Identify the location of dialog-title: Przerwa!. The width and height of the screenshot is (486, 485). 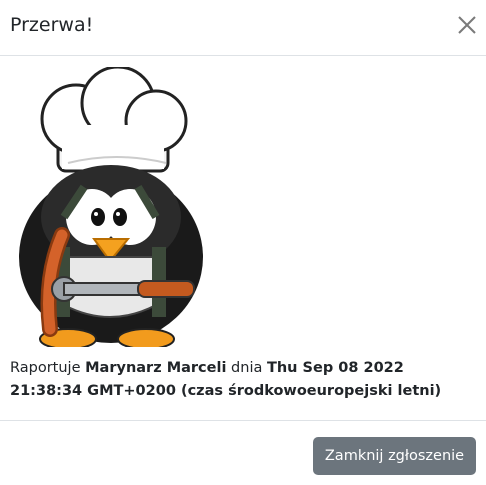
(52, 25).